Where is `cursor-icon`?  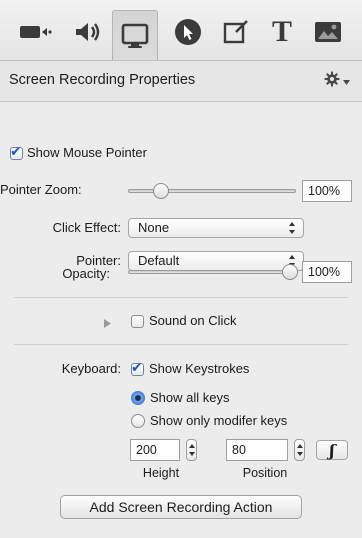 cursor-icon is located at coordinates (188, 32).